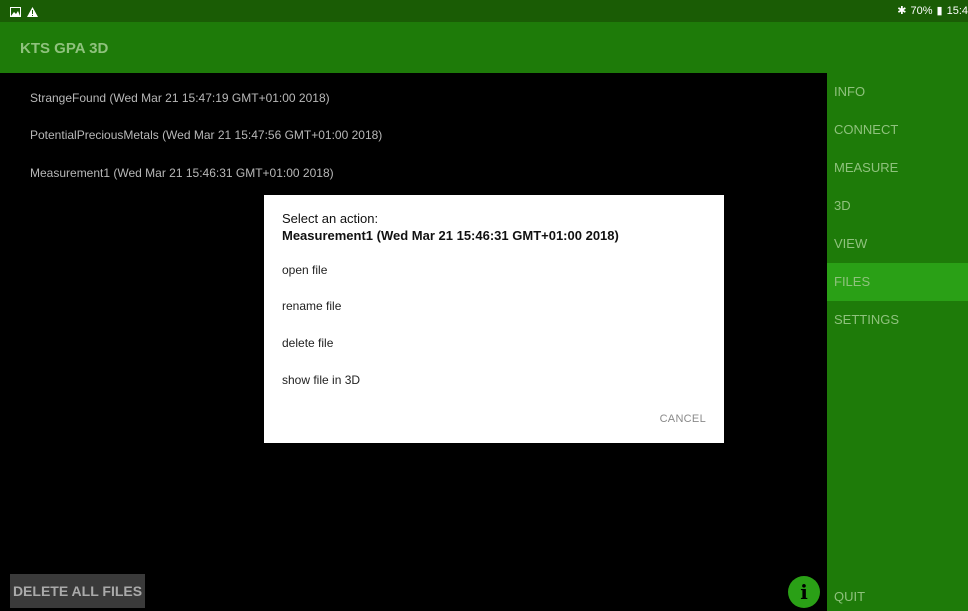 The height and width of the screenshot is (611, 968). Describe the element at coordinates (304, 270) in the screenshot. I see `open-file-option: open file` at that location.